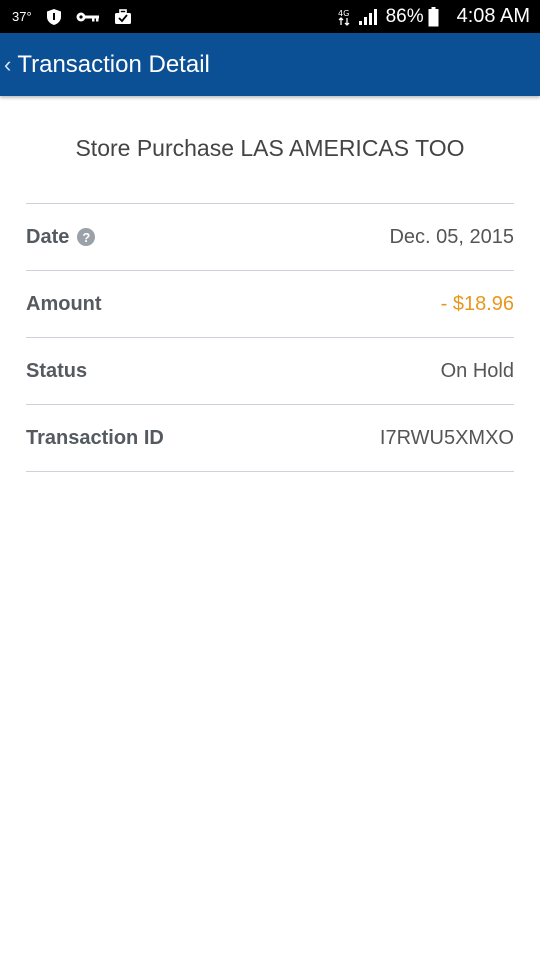 The image size is (540, 960). I want to click on data-transfer-icon: 4G, so click(344, 17).